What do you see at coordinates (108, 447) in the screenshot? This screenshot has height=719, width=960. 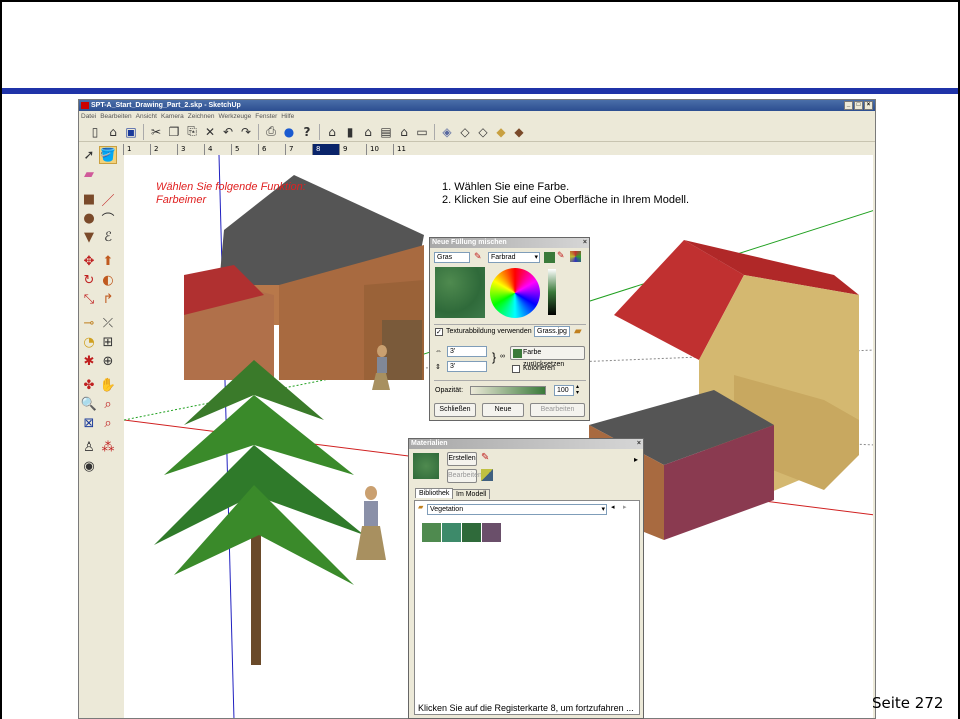 I see `walk-icon: ⁂` at bounding box center [108, 447].